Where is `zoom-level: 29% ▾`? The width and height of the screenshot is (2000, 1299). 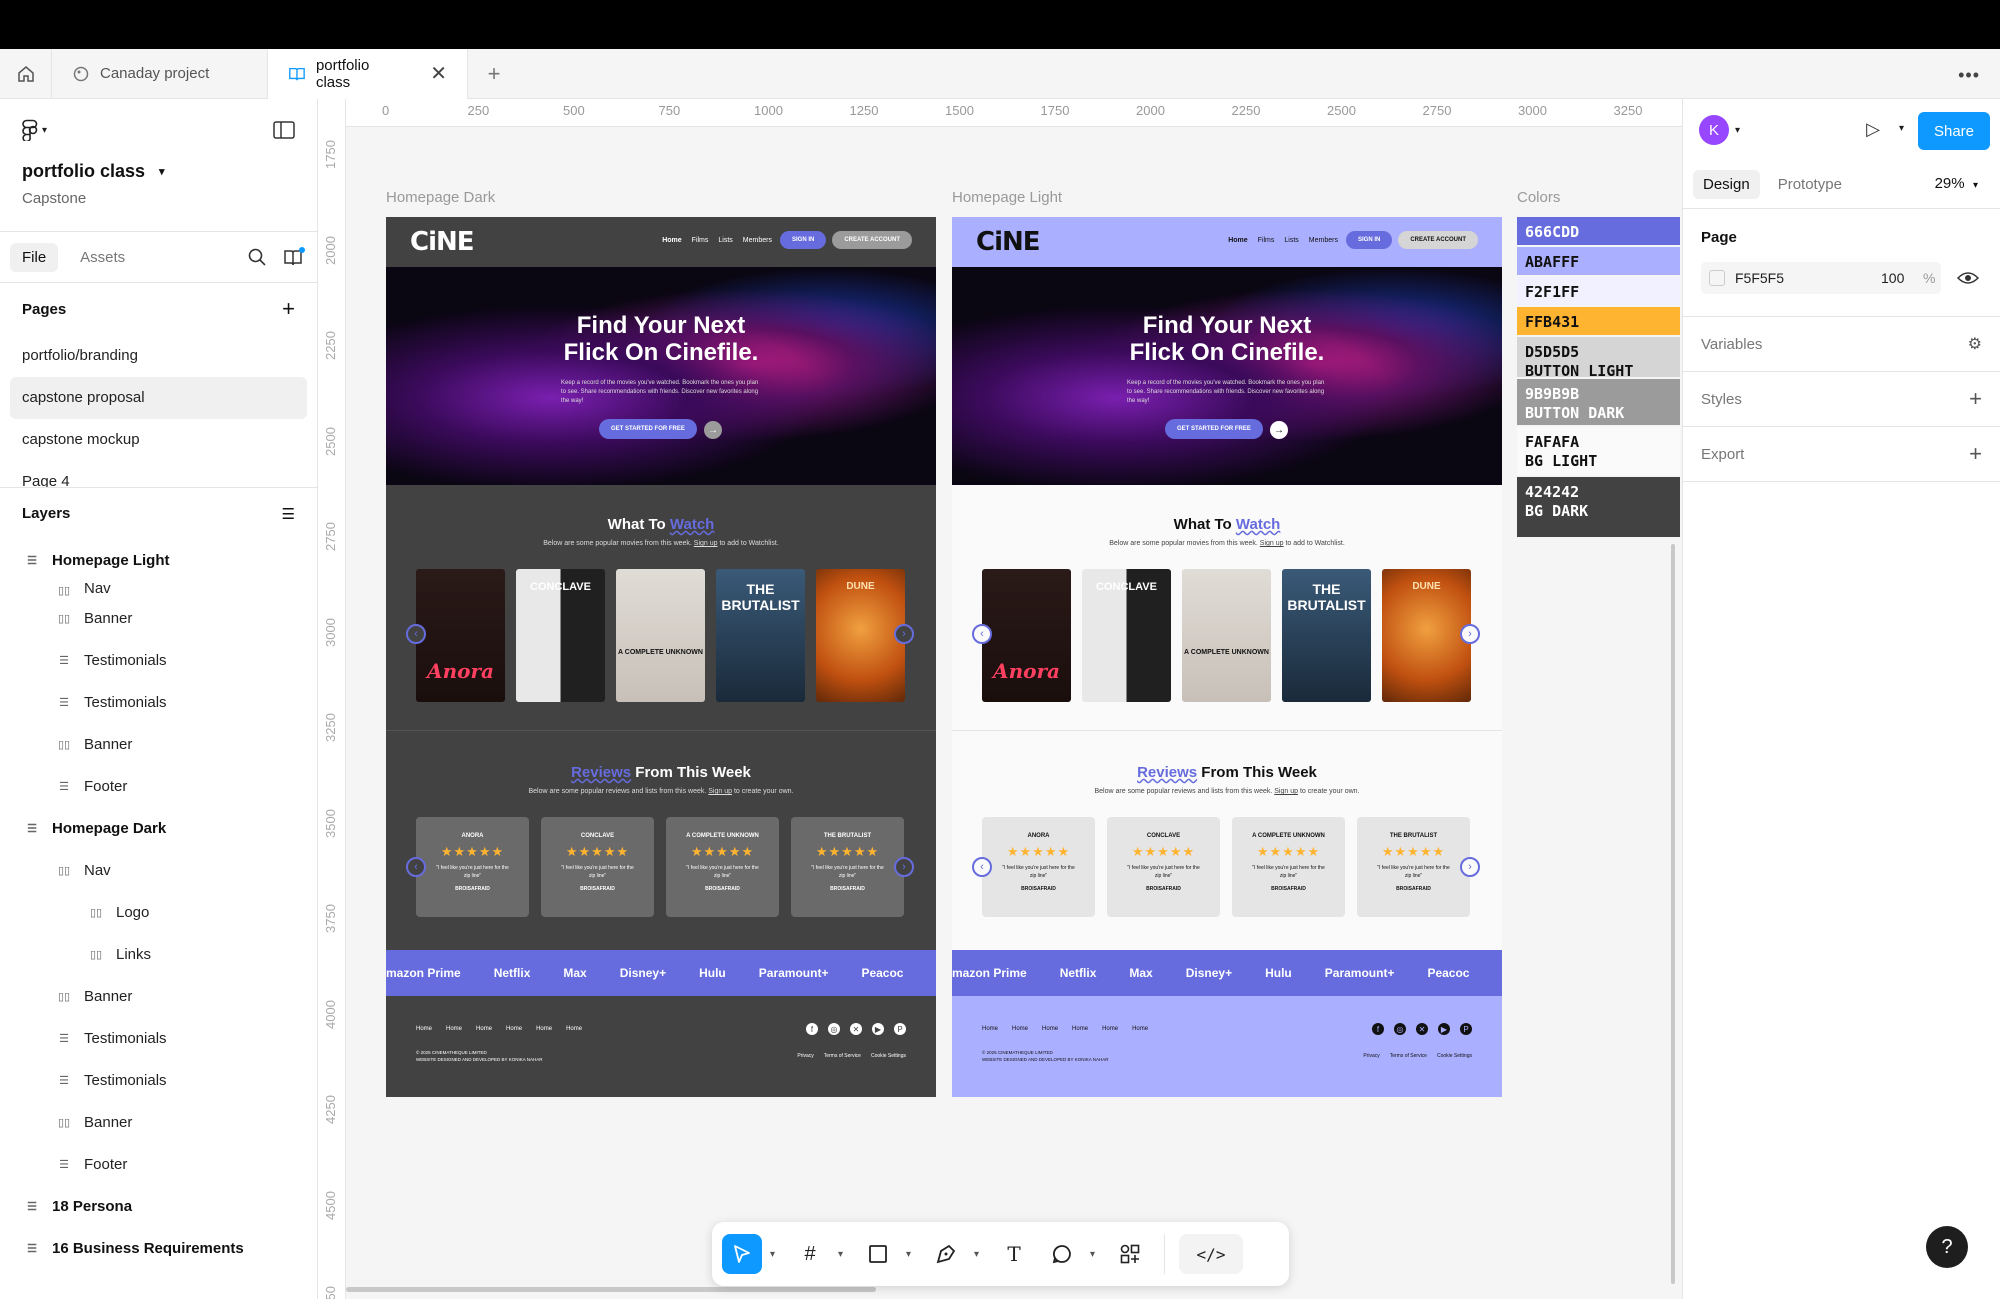
zoom-level: 29% ▾ is located at coordinates (1956, 183).